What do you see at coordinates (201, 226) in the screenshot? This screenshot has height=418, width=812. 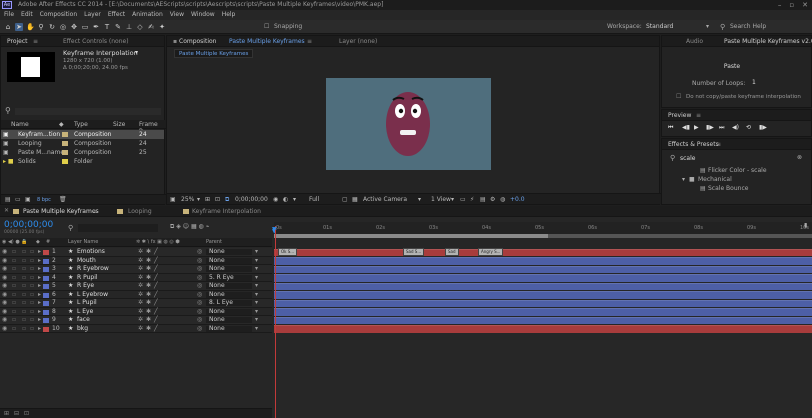 I see `motion-blur-icon: ◍` at bounding box center [201, 226].